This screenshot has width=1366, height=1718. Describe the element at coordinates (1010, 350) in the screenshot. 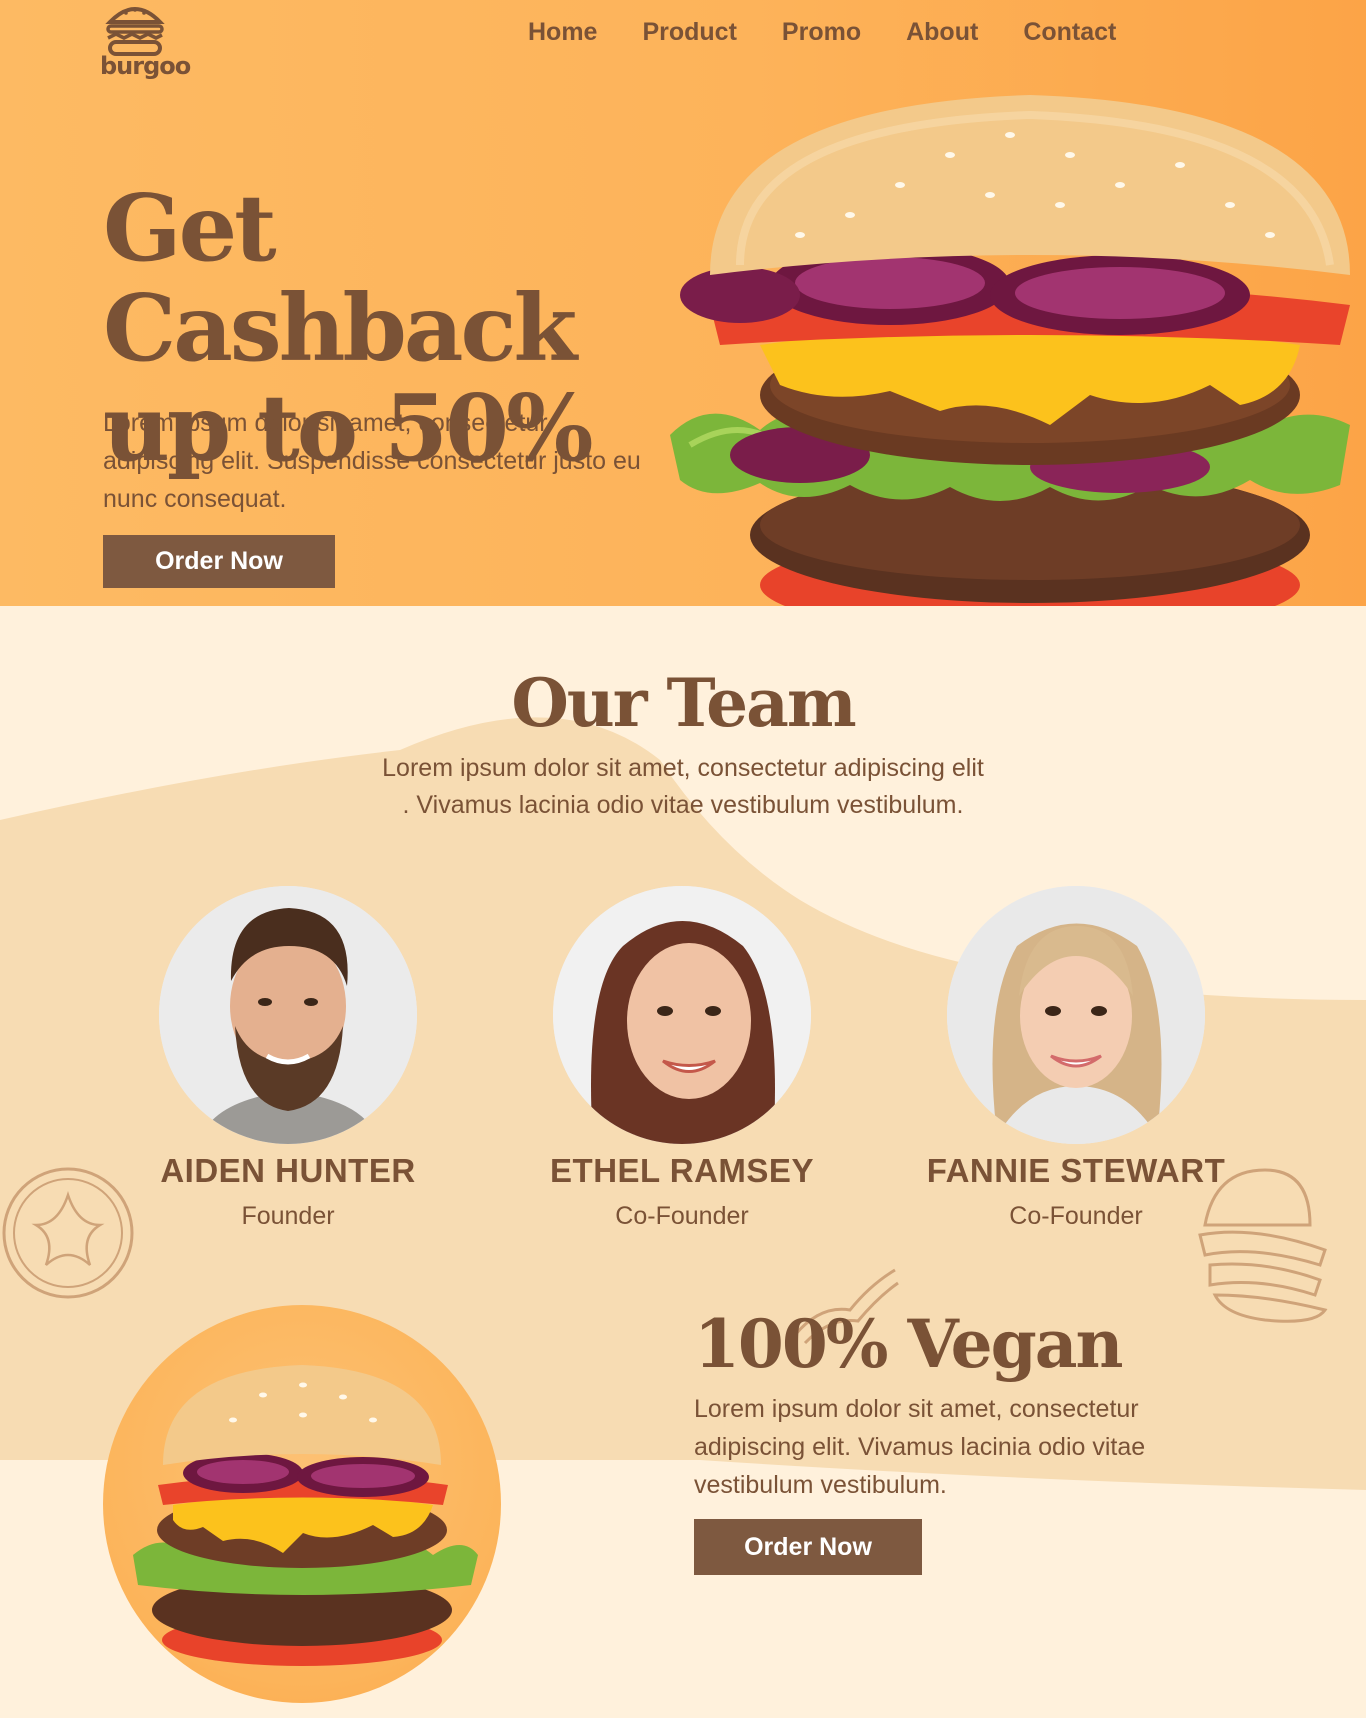

I see `hero-burger-image` at that location.